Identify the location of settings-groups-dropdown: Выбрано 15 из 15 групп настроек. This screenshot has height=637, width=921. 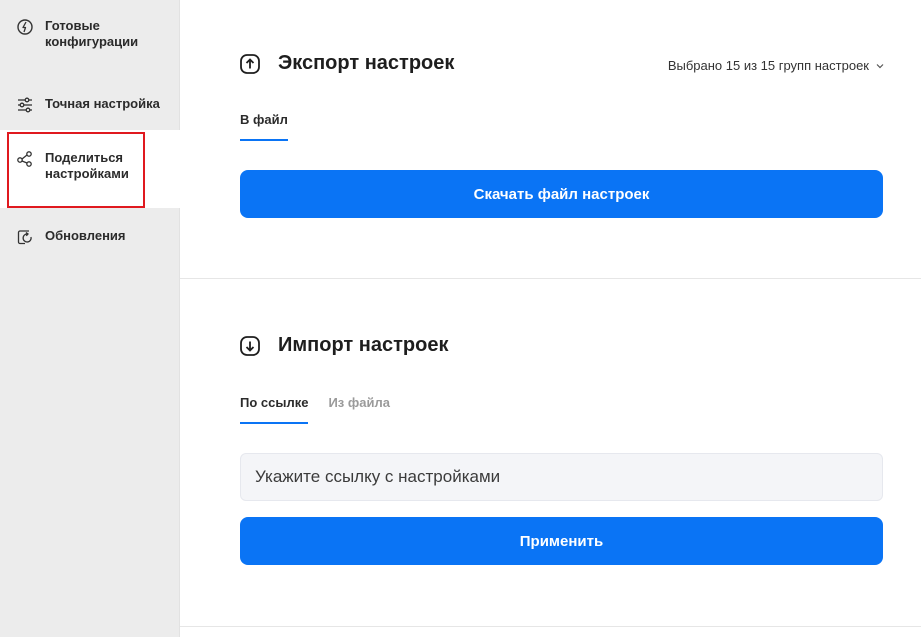
(776, 65).